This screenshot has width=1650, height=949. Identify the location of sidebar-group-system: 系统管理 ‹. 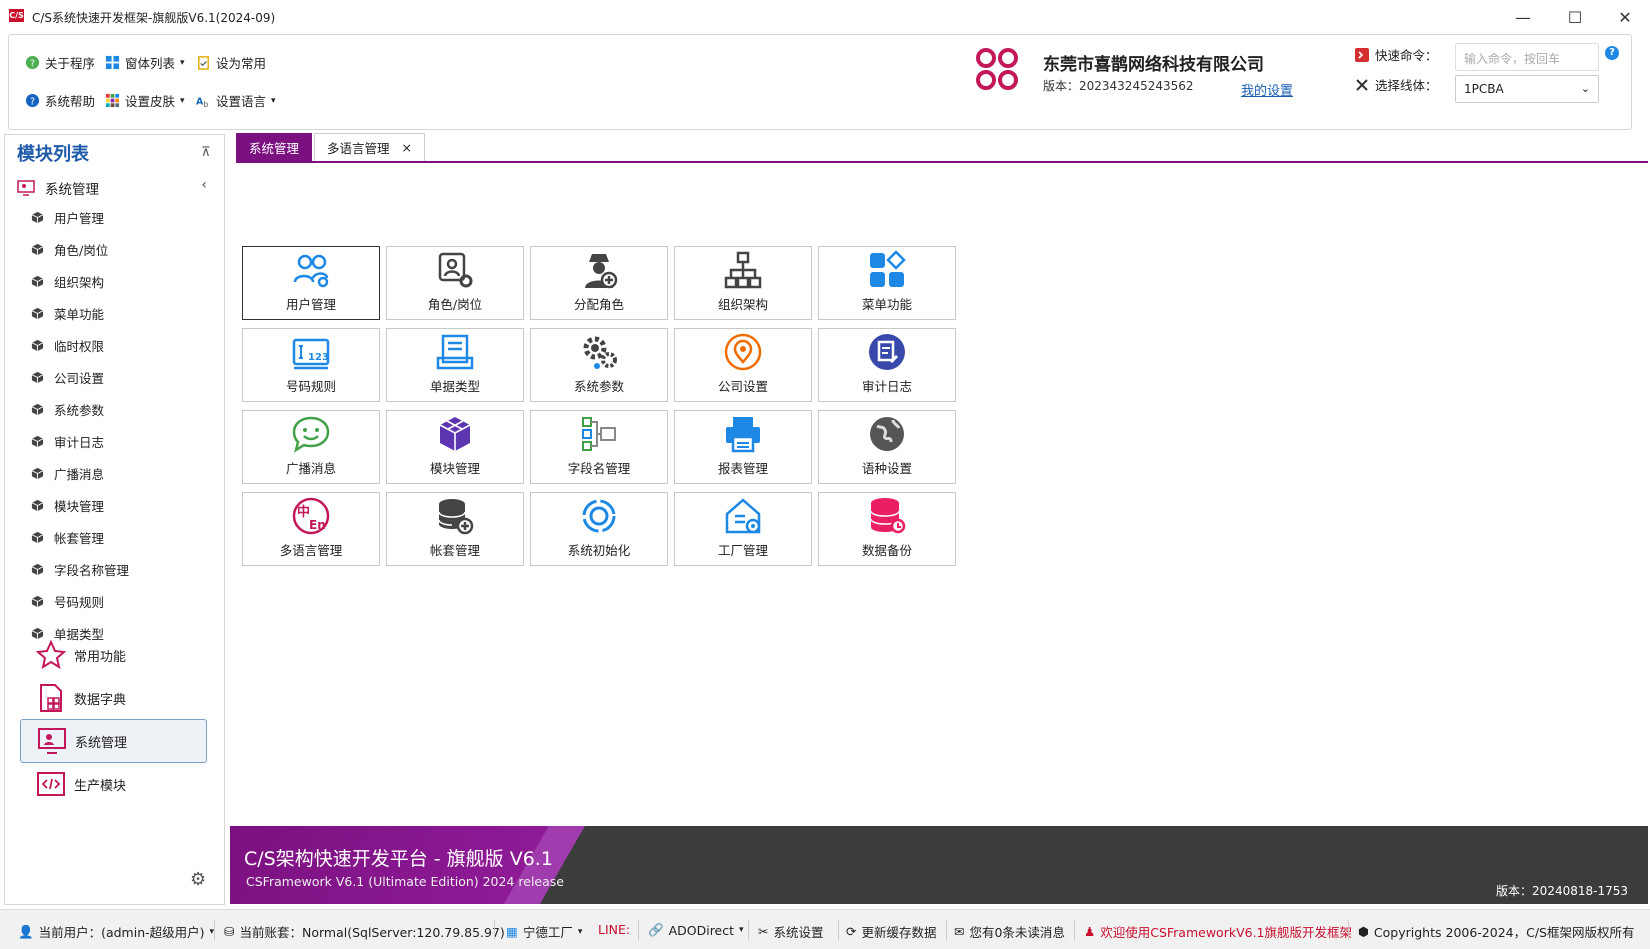
(117, 188).